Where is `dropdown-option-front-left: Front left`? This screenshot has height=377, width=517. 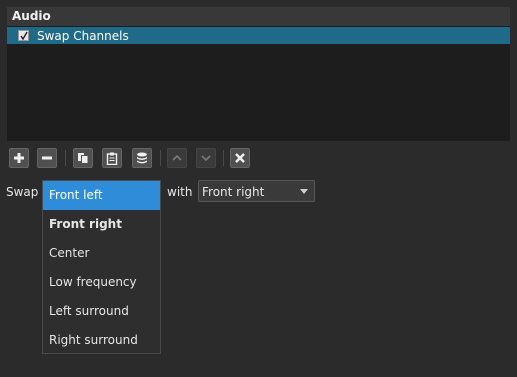
dropdown-option-front-left: Front left is located at coordinates (101, 195).